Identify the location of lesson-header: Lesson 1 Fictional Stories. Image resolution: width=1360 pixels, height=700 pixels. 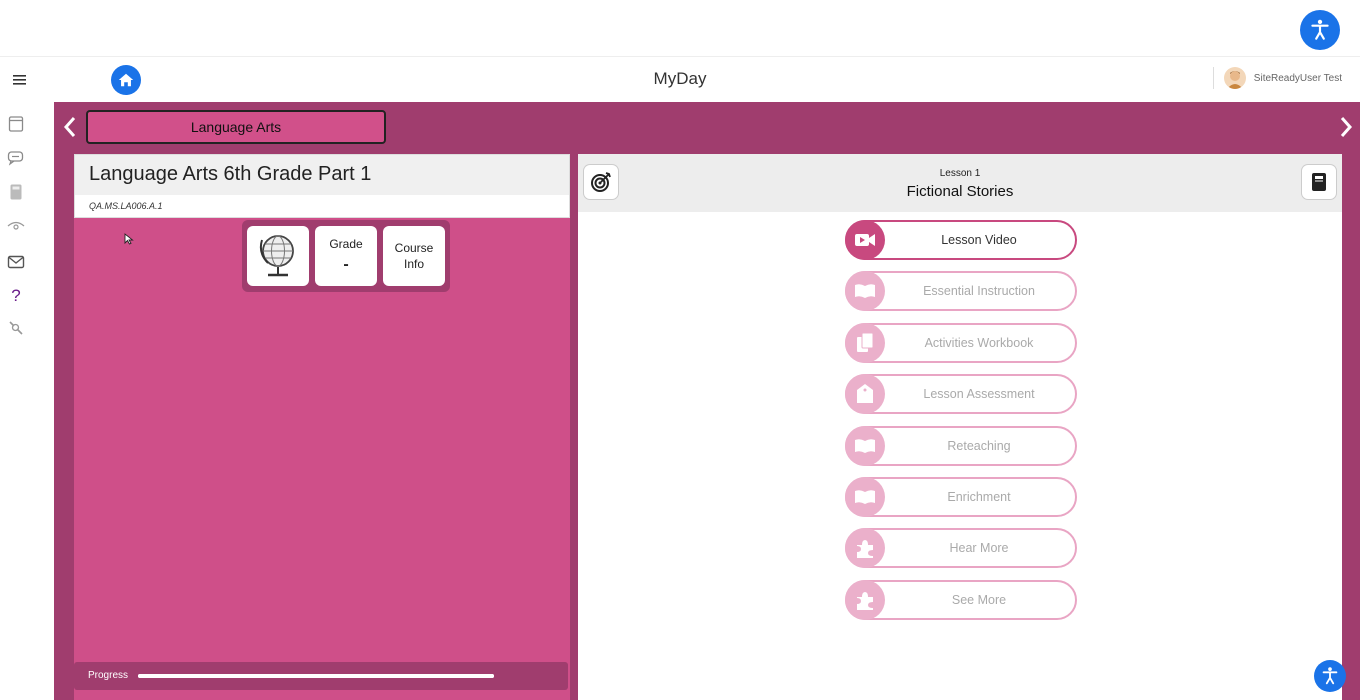
(960, 183).